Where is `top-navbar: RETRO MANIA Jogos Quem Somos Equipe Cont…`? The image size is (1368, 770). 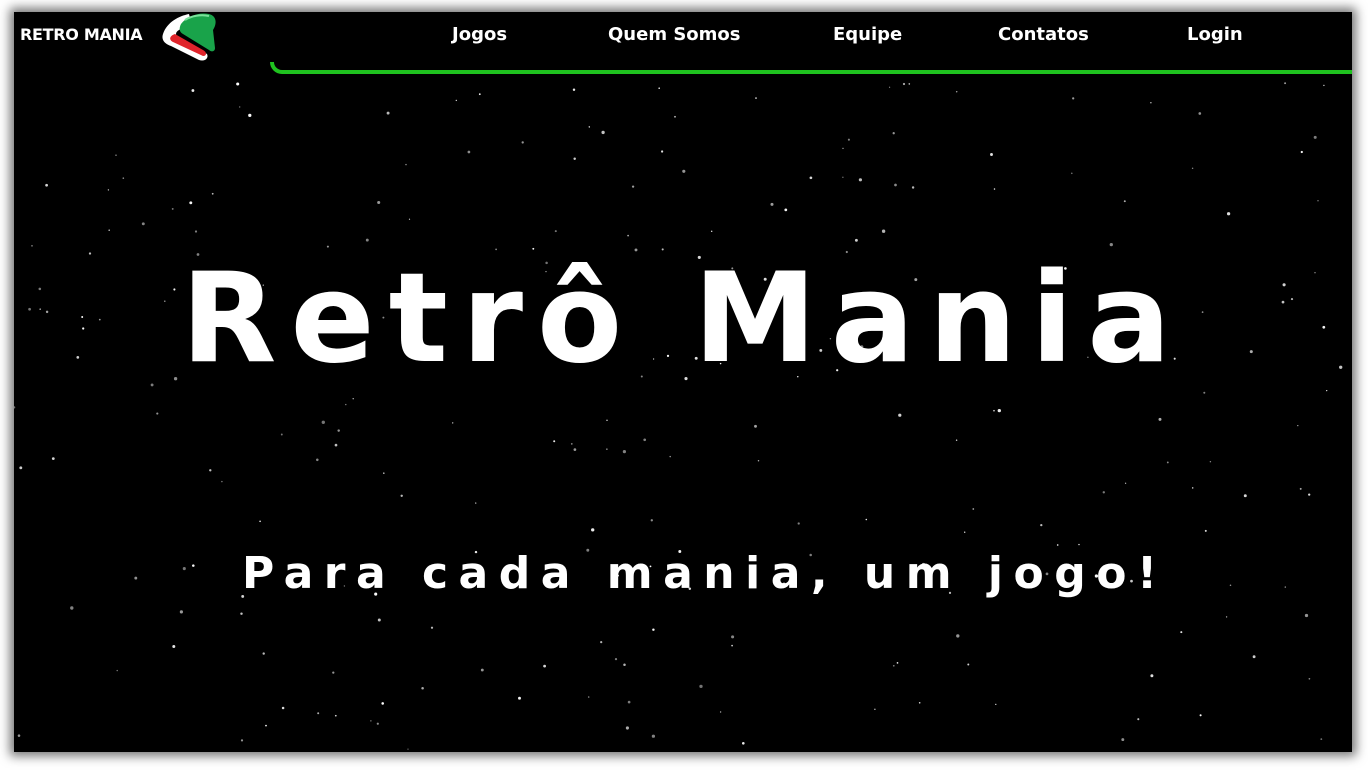 top-navbar: RETRO MANIA Jogos Quem Somos Equipe Cont… is located at coordinates (683, 44).